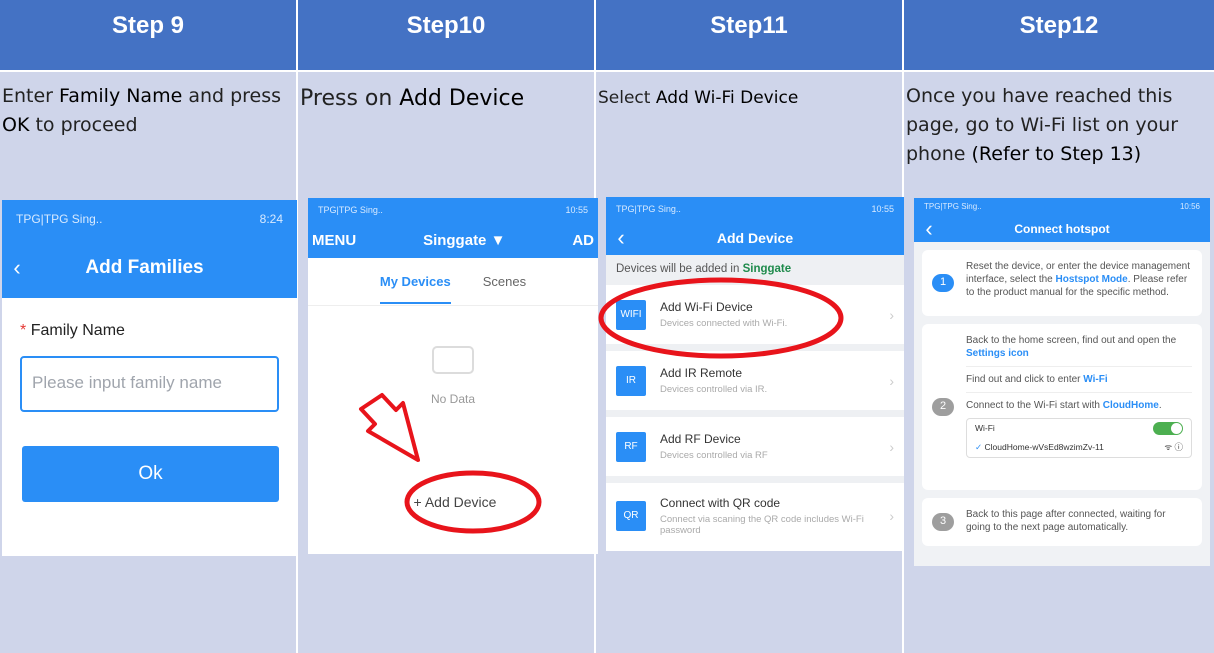 Image resolution: width=1214 pixels, height=653 pixels. What do you see at coordinates (1168, 428) in the screenshot?
I see `wifi-toggle` at bounding box center [1168, 428].